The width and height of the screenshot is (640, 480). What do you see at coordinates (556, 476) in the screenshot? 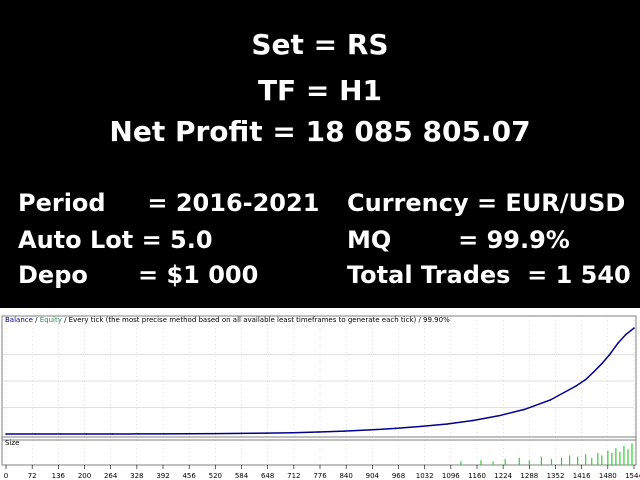
I see `x-tick-label: 1352` at bounding box center [556, 476].